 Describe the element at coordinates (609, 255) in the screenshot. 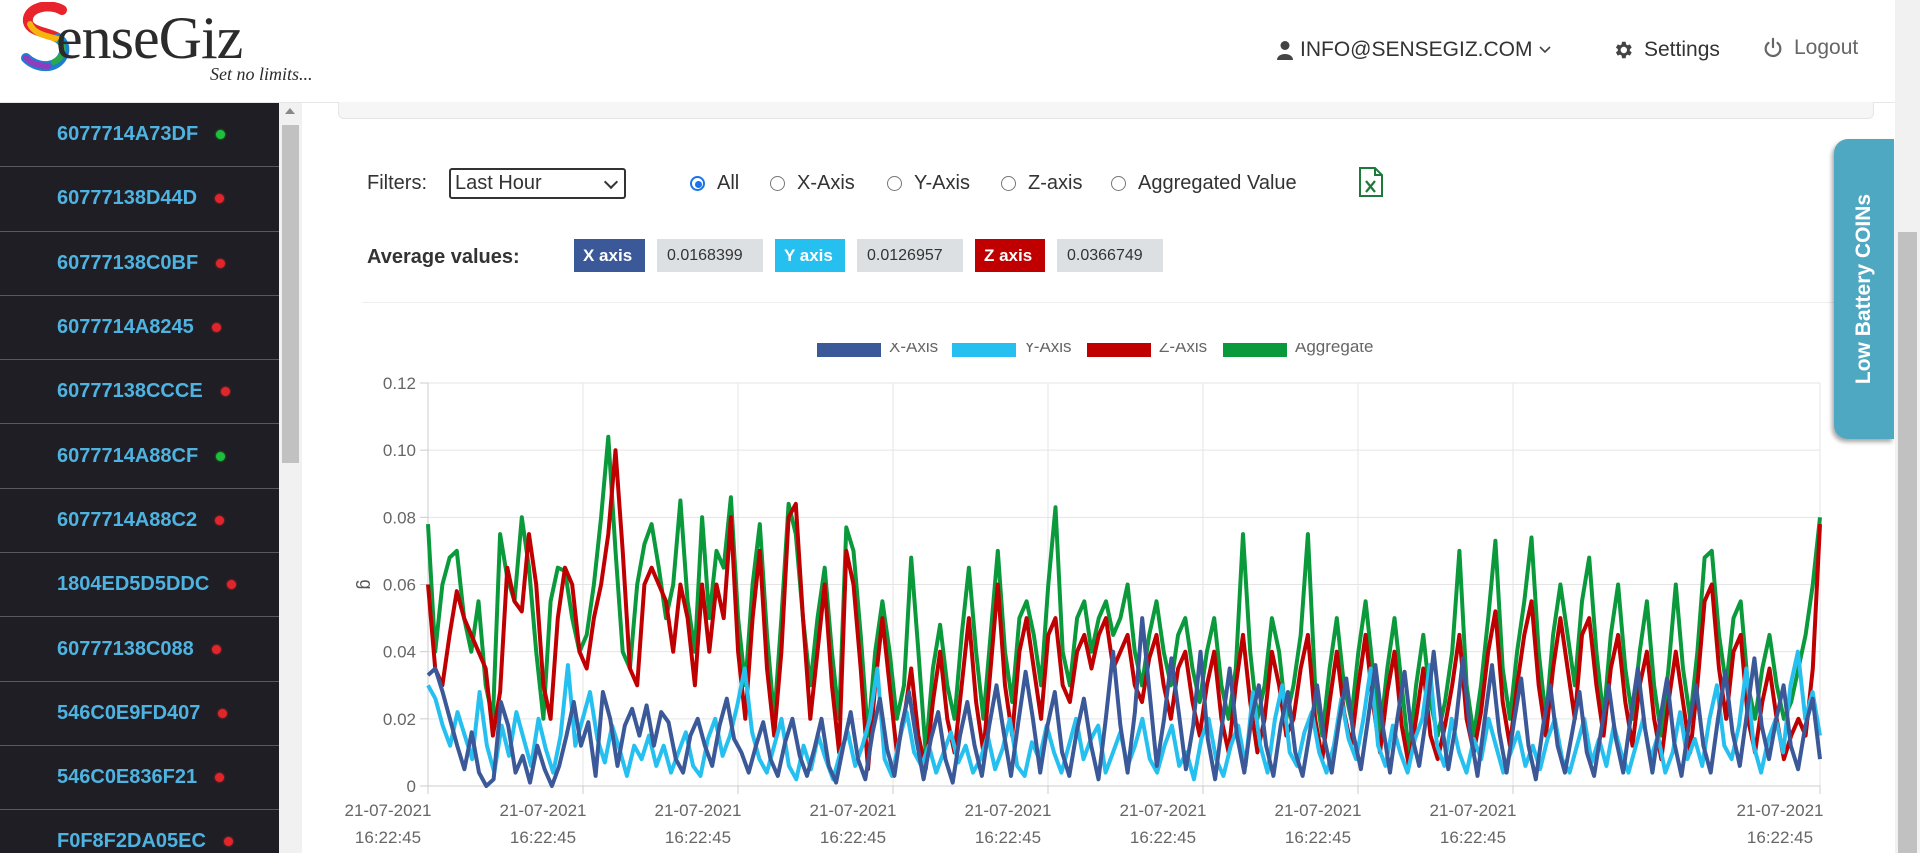

I see `x-axis-badge: X axis` at that location.